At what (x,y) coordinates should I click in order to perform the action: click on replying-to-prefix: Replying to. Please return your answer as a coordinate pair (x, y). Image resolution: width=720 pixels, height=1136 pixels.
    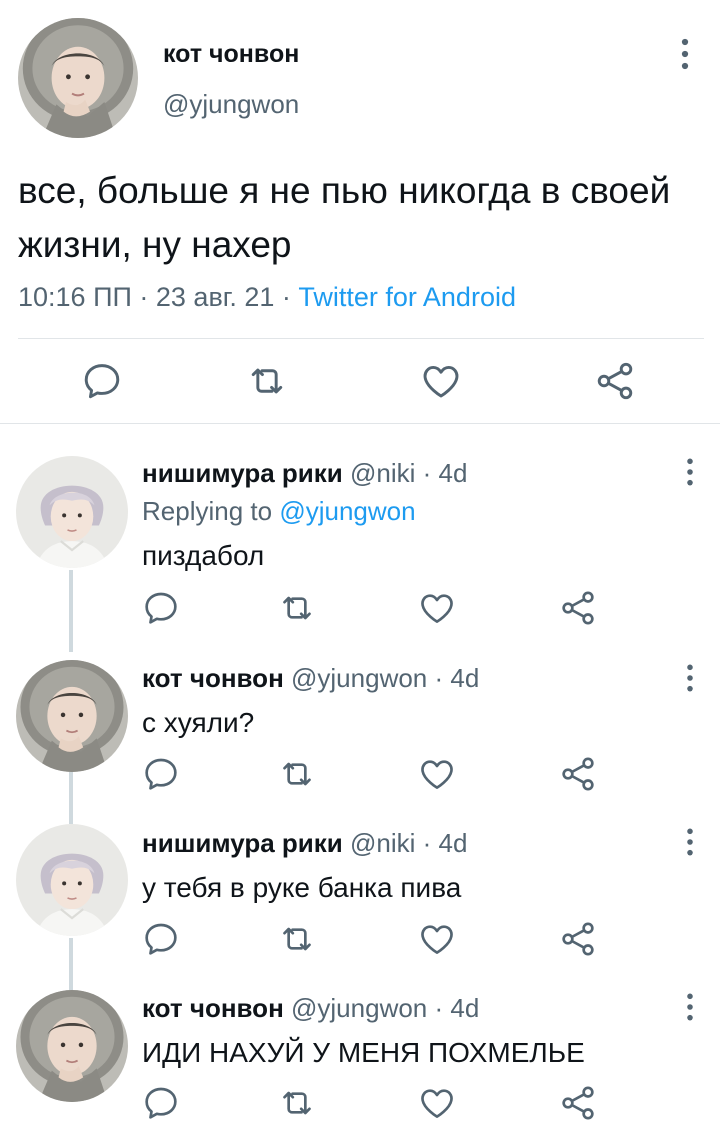
    Looking at the image, I should click on (211, 511).